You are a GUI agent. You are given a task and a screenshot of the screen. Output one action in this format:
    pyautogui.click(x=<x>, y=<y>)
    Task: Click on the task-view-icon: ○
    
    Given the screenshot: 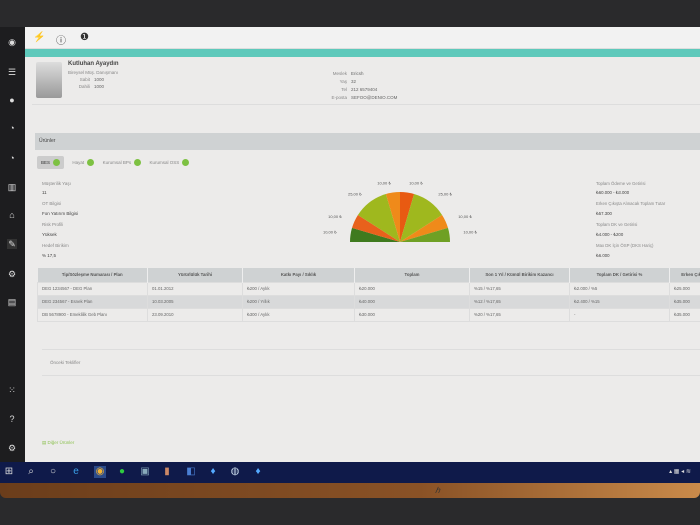 What is the action you would take?
    pyautogui.click(x=53, y=472)
    